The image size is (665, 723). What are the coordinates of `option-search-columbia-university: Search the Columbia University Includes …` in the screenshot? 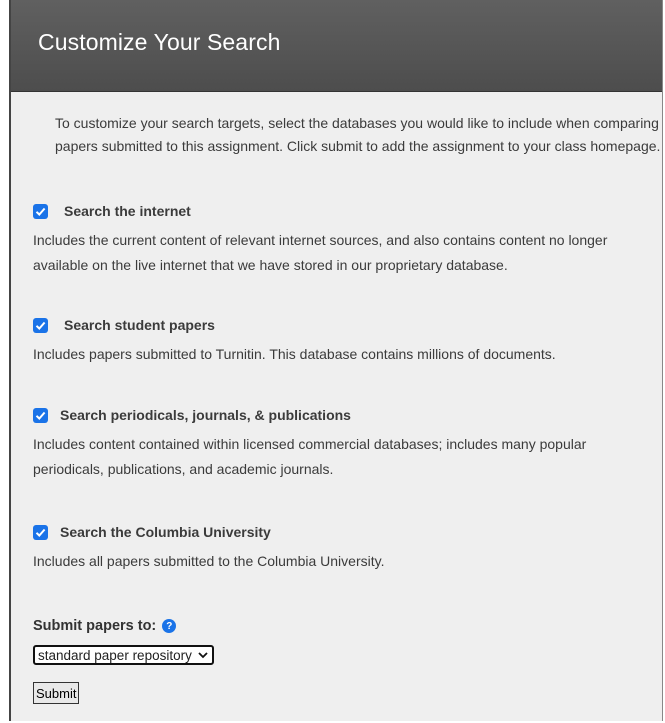 It's located at (340, 548).